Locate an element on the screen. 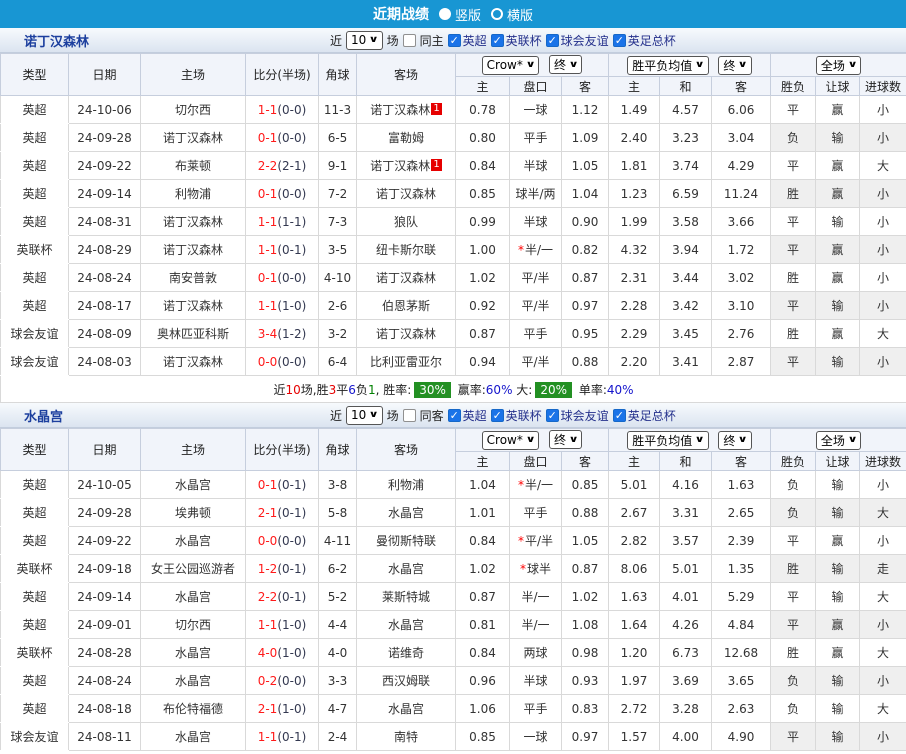  odds-group-header: Crow* ∨ 终 ∨ is located at coordinates (532, 440).